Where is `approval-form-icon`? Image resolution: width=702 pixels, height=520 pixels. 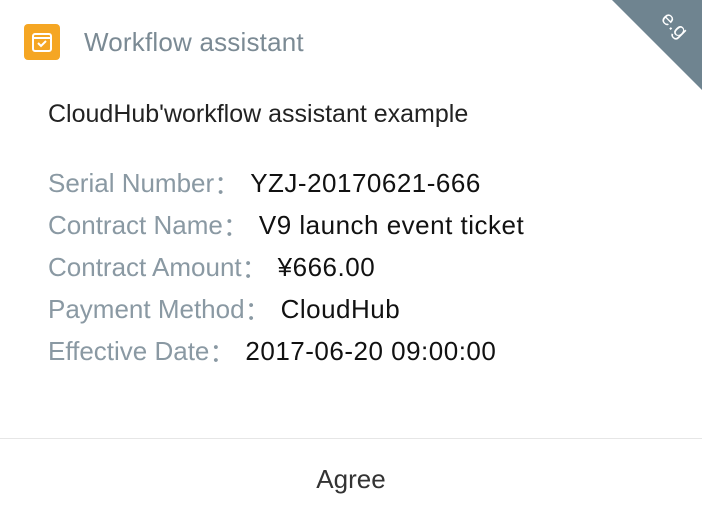
approval-form-icon is located at coordinates (42, 42).